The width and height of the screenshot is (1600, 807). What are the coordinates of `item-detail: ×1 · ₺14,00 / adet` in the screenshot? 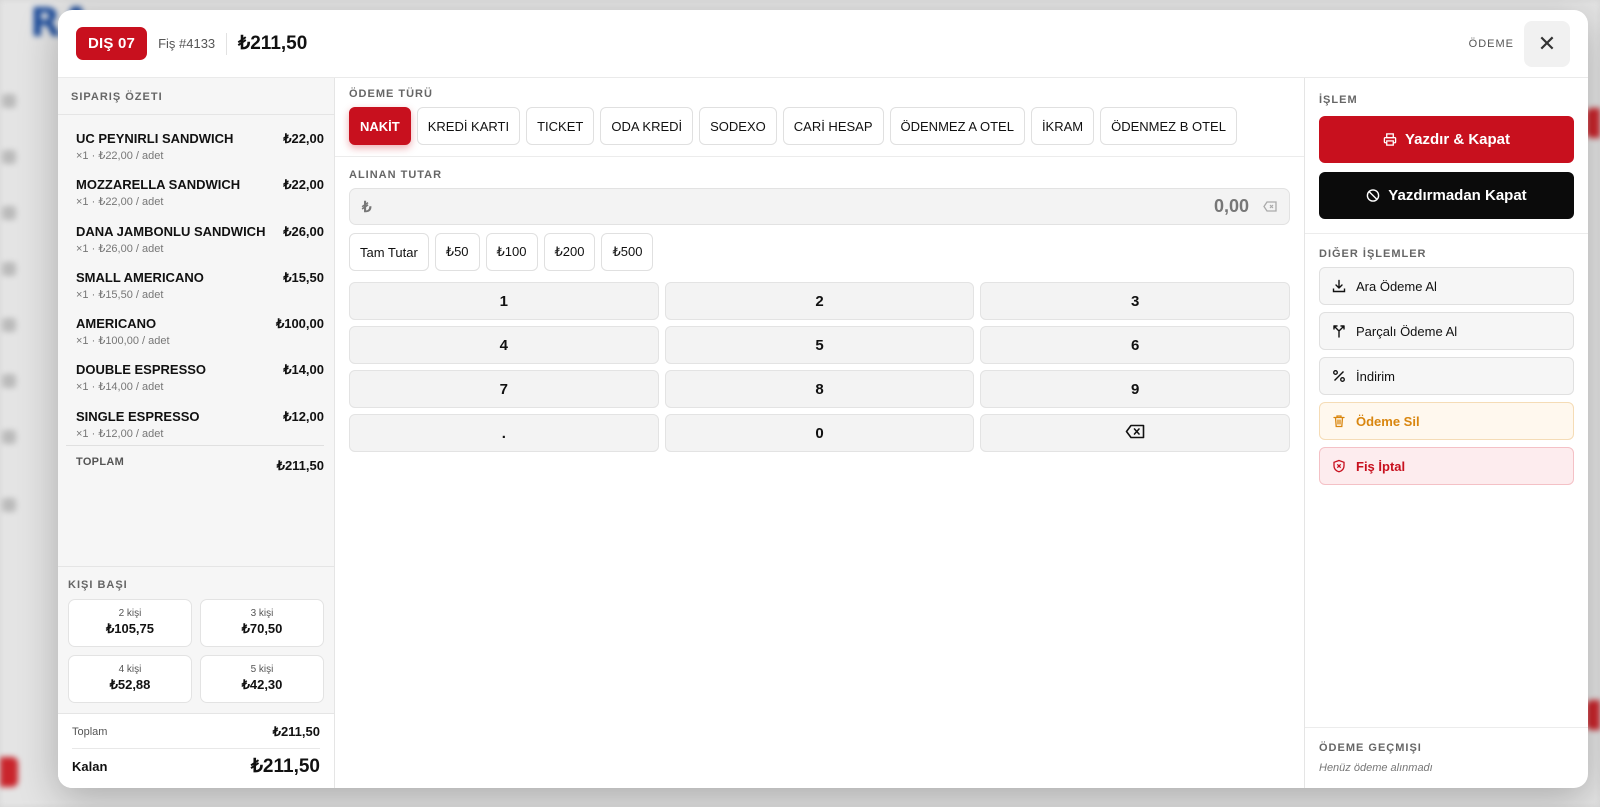 It's located at (120, 387).